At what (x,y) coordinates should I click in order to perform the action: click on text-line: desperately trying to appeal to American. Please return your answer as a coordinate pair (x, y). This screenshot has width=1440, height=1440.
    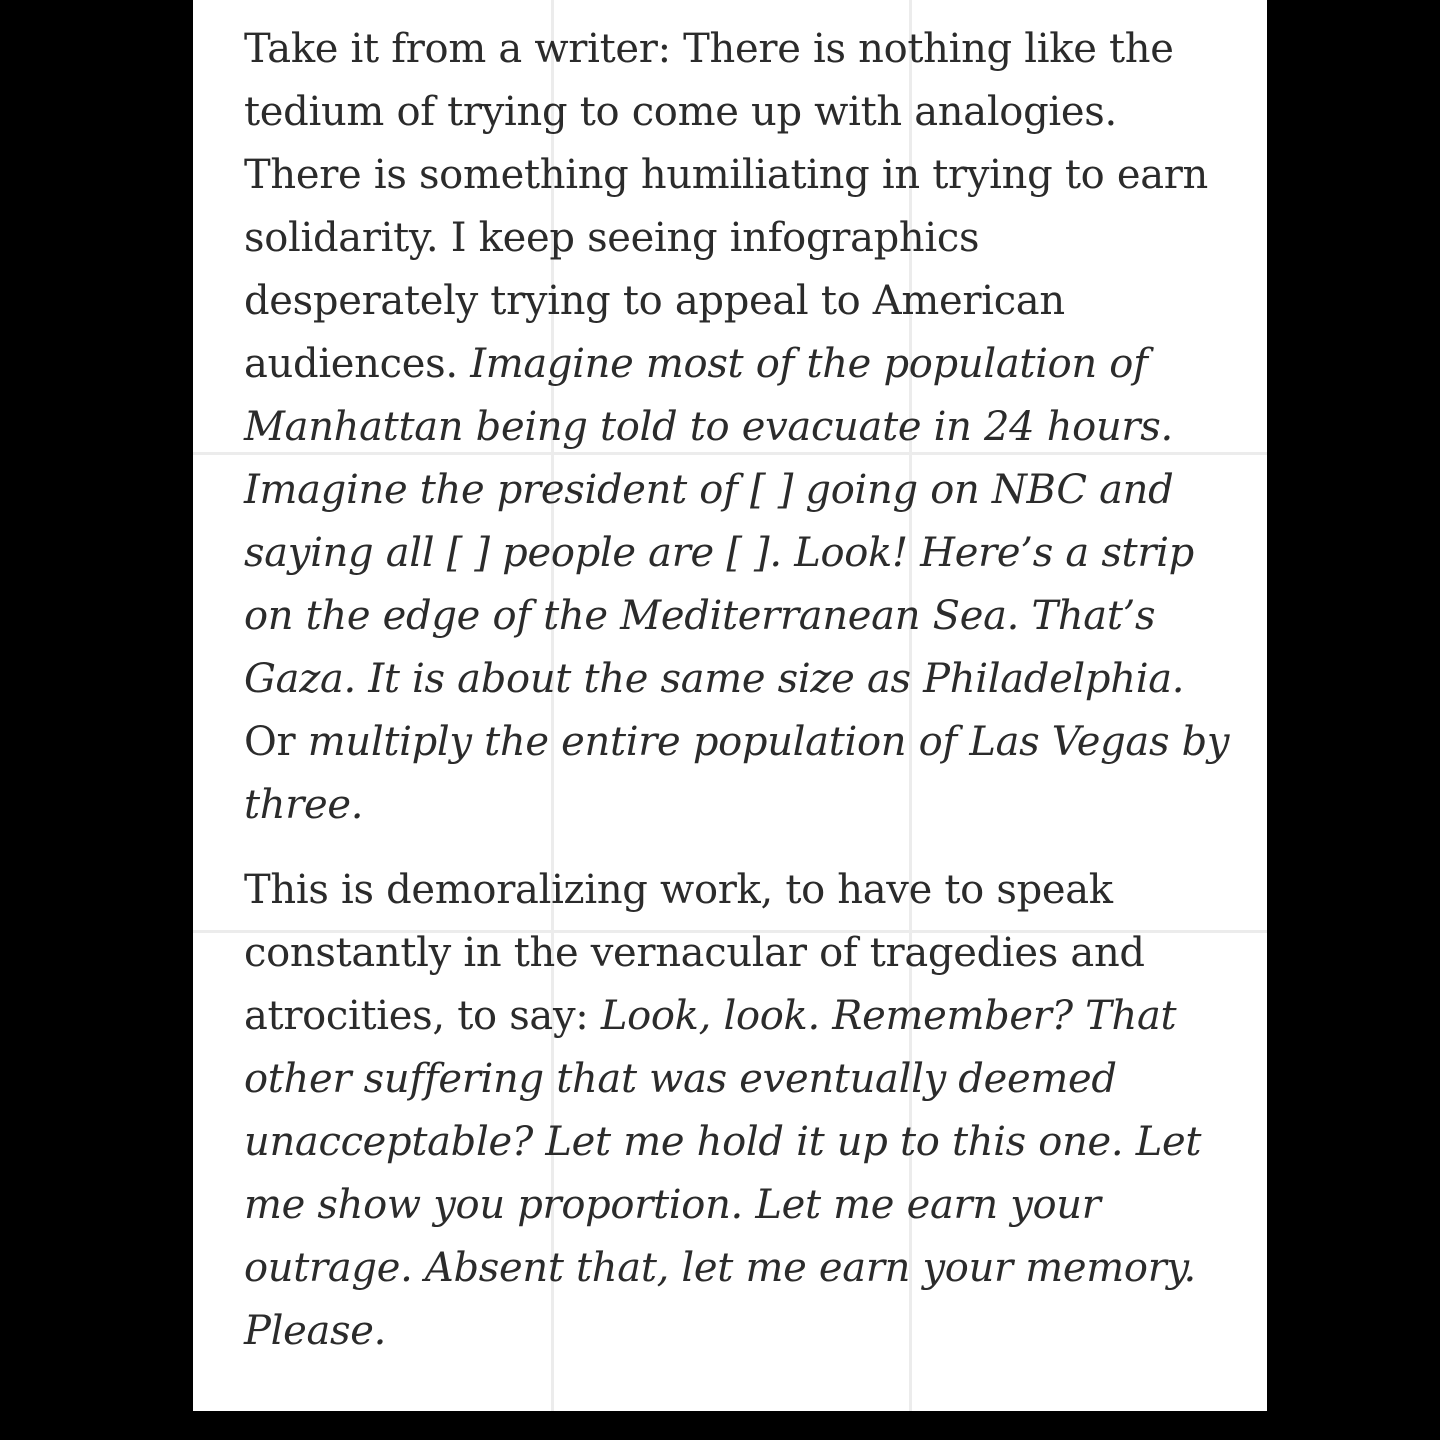
    Looking at the image, I should click on (744, 301).